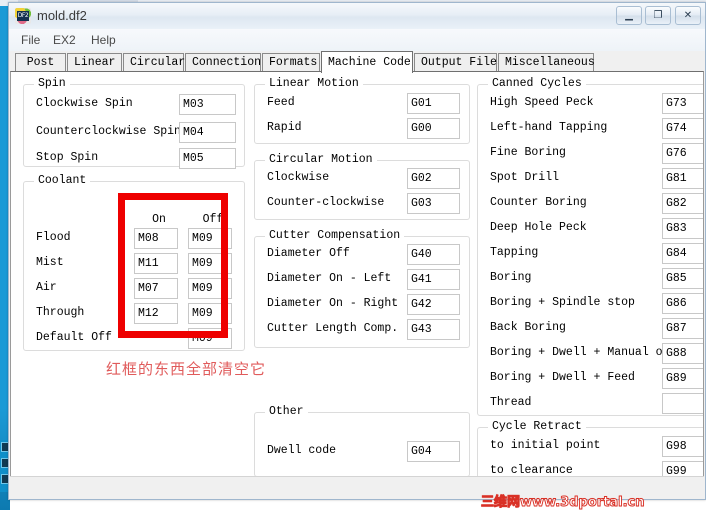  What do you see at coordinates (433, 128) in the screenshot?
I see `input-rapid: G00` at bounding box center [433, 128].